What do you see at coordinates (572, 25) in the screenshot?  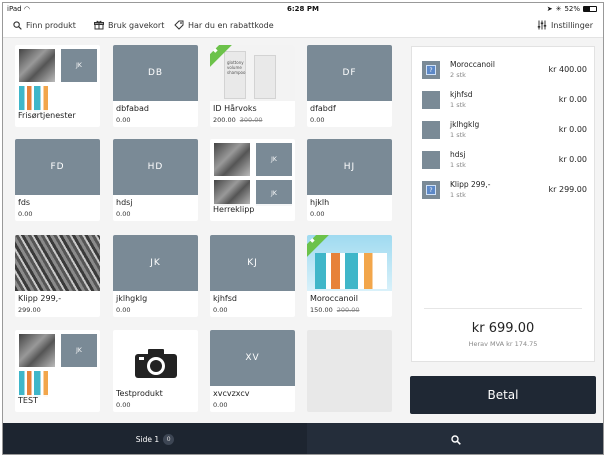 I see `settings-label: Instillinger` at bounding box center [572, 25].